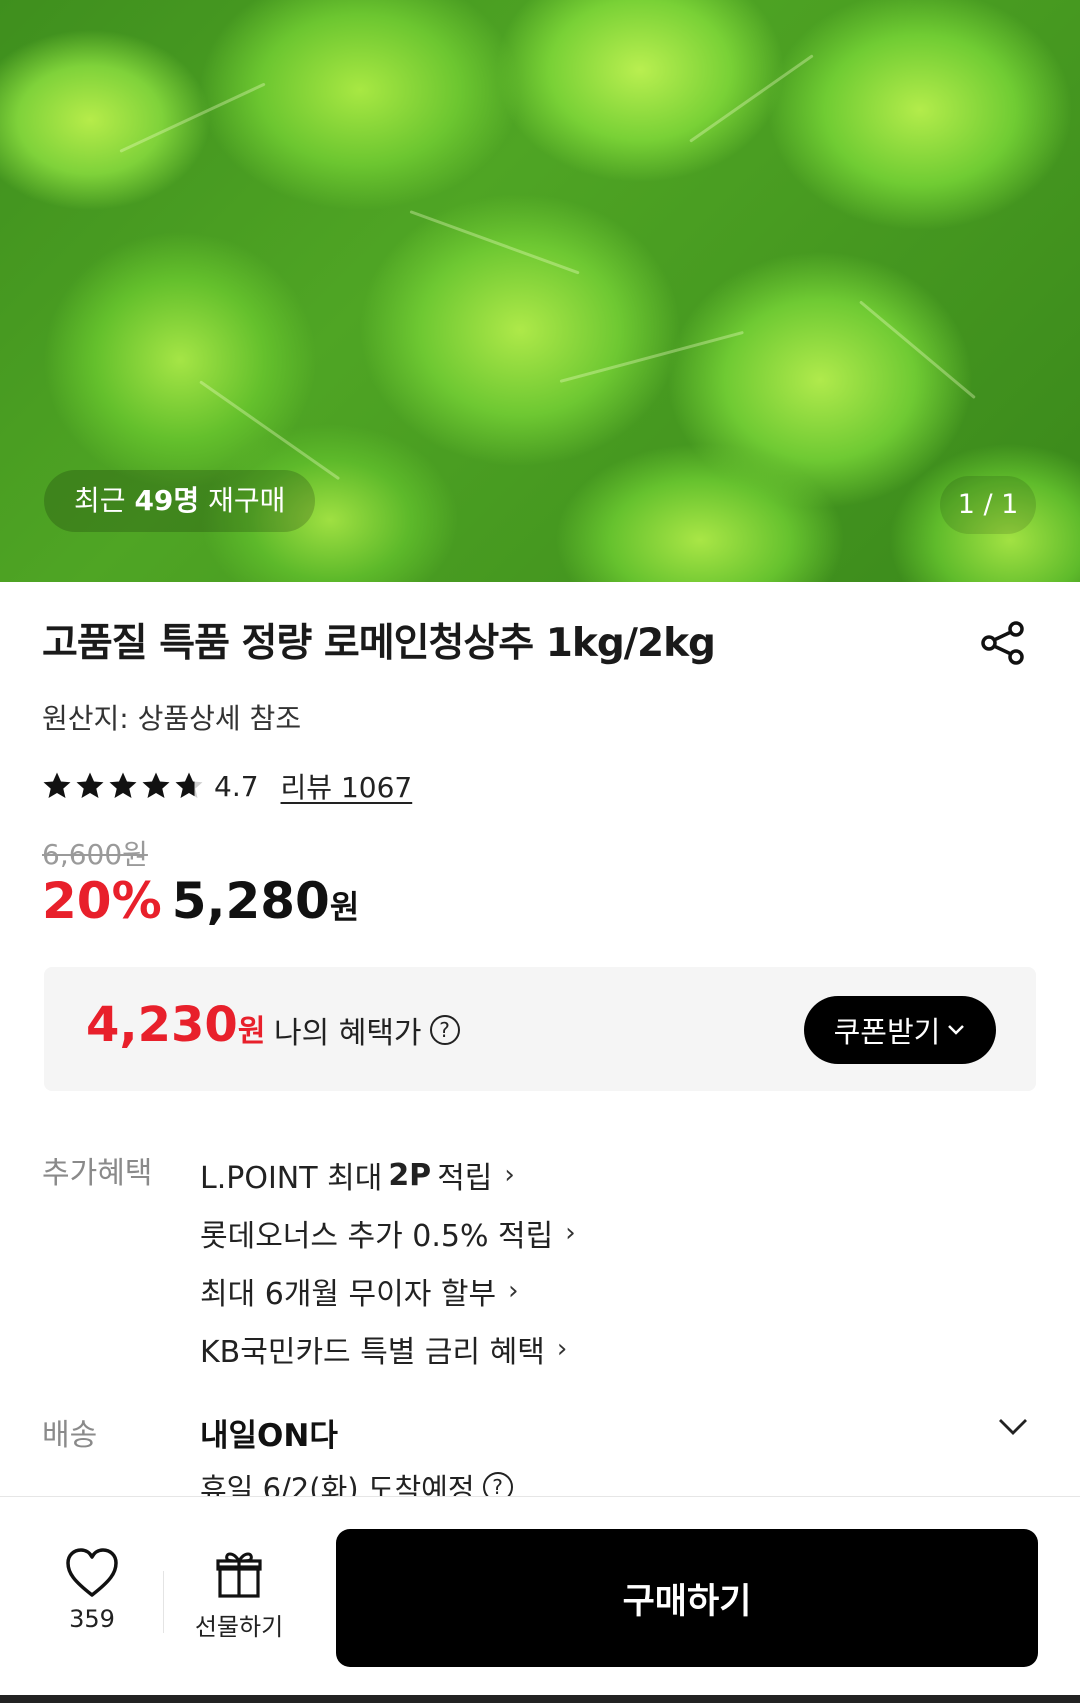 The width and height of the screenshot is (1080, 1704). Describe the element at coordinates (348, 1033) in the screenshot. I see `benefit-label-text: 나의 혜택가` at that location.